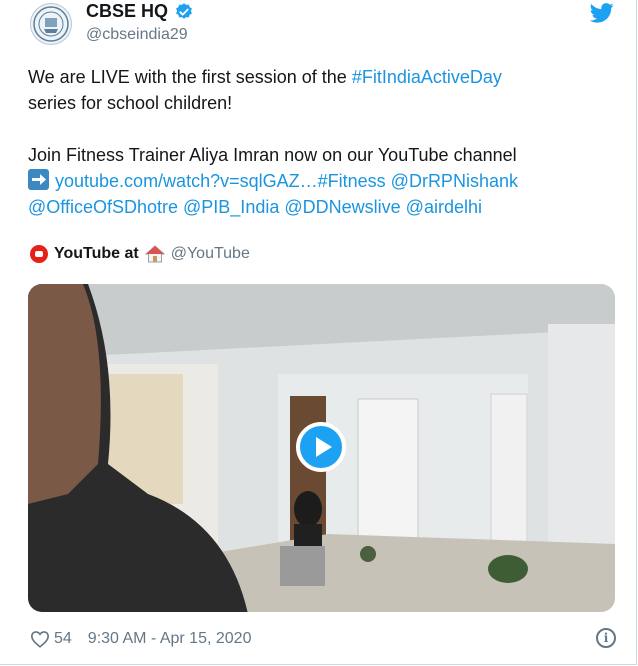 This screenshot has height=666, width=638. Describe the element at coordinates (231, 207) in the screenshot. I see `mention-link: @PIB_India` at that location.